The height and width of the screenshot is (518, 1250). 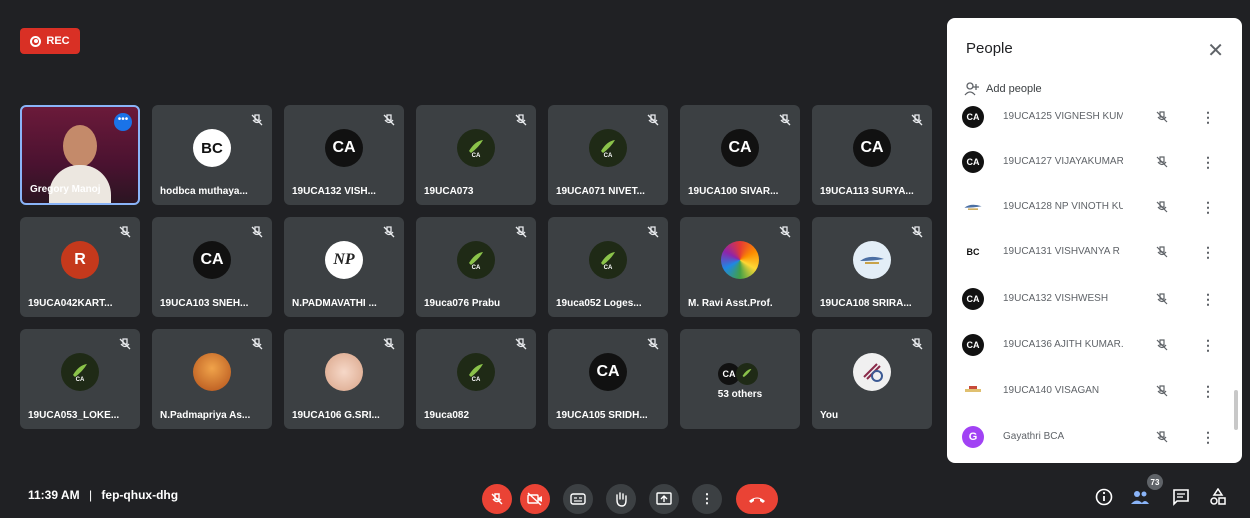 I want to click on participant-tile: M. Ravi Asst.Prof., so click(x=740, y=267).